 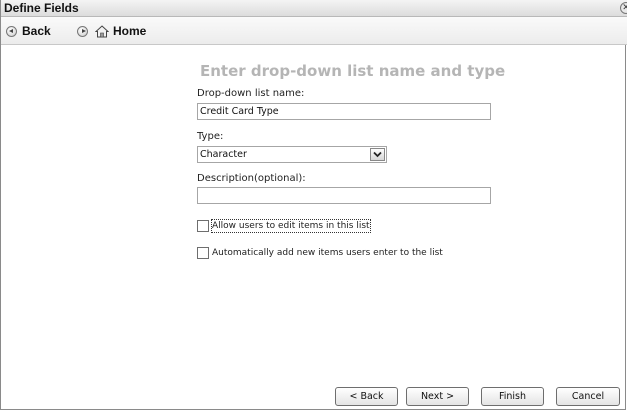 What do you see at coordinates (11, 31) in the screenshot?
I see `back-arrow-icon` at bounding box center [11, 31].